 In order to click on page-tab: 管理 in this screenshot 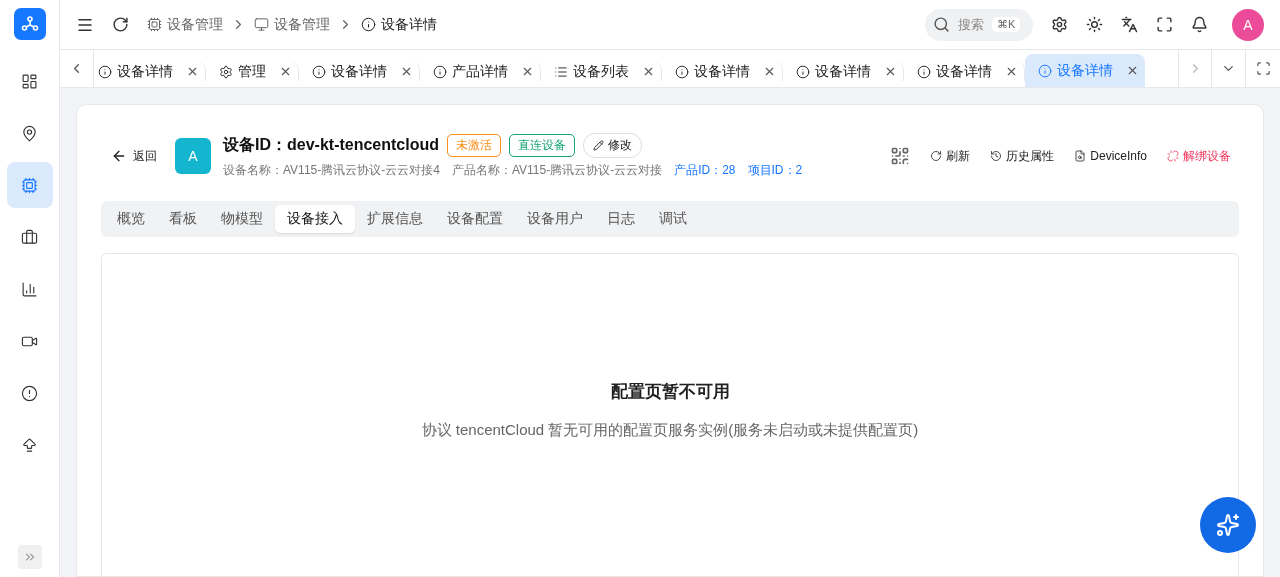, I will do `click(252, 71)`.